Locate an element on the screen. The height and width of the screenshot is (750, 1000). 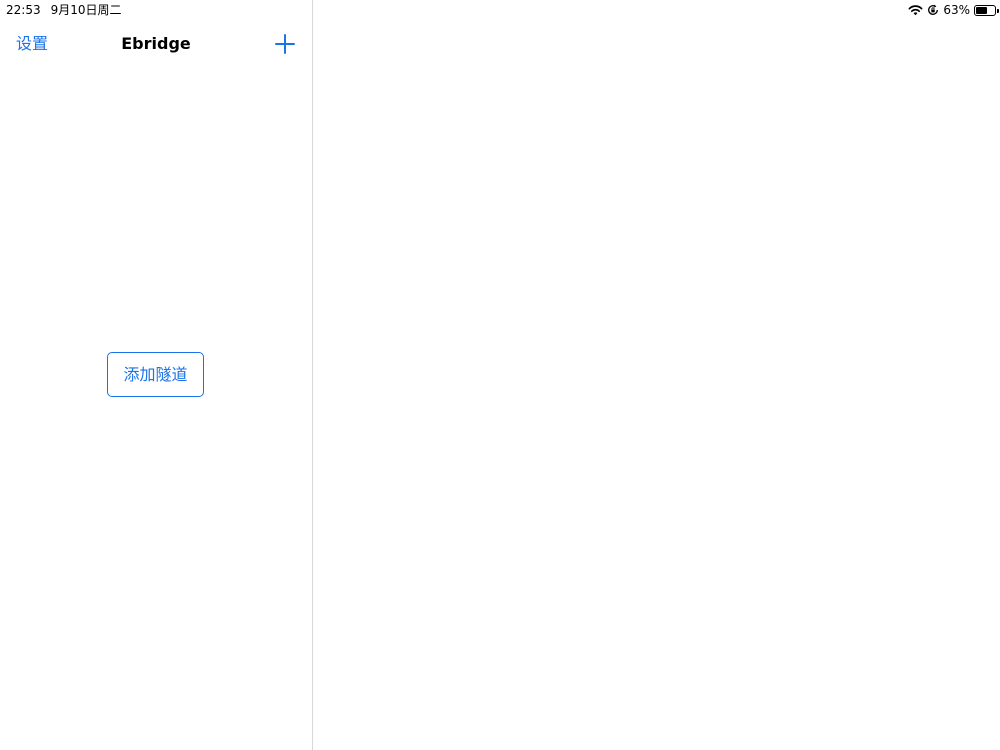
navigation-bar: 设置 Ebridge is located at coordinates (156, 44).